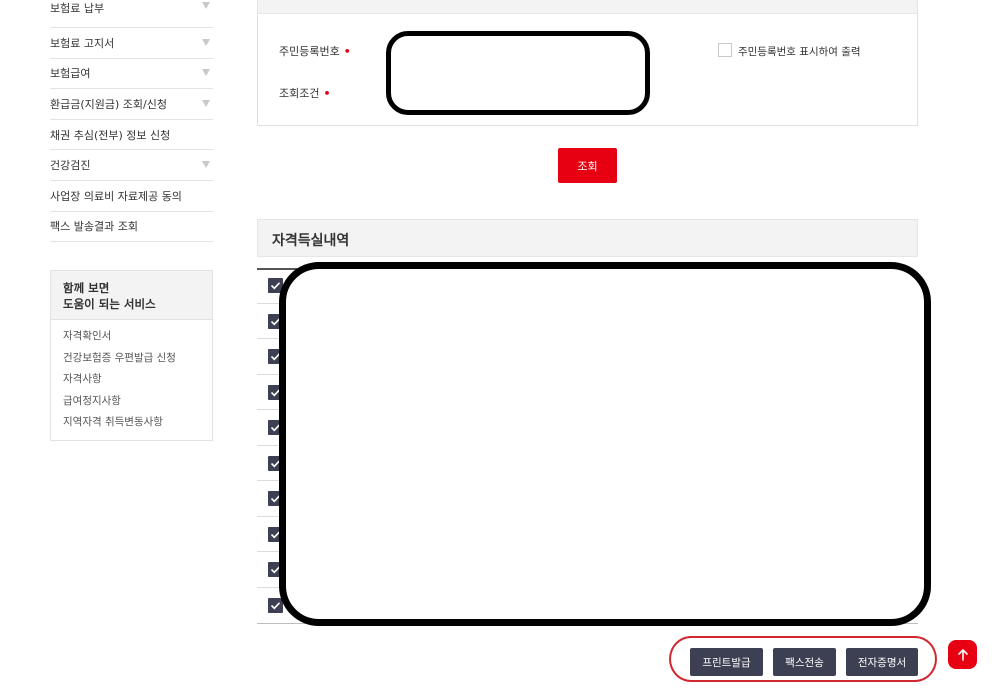 This screenshot has width=1000, height=700. I want to click on sidebar-item-label: 사업장 의료비 자료제공 동의, so click(116, 196).